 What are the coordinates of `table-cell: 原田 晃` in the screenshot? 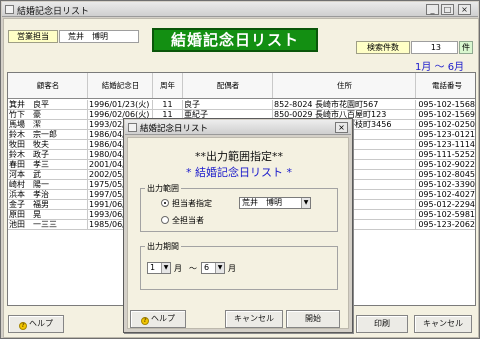 It's located at (48, 214).